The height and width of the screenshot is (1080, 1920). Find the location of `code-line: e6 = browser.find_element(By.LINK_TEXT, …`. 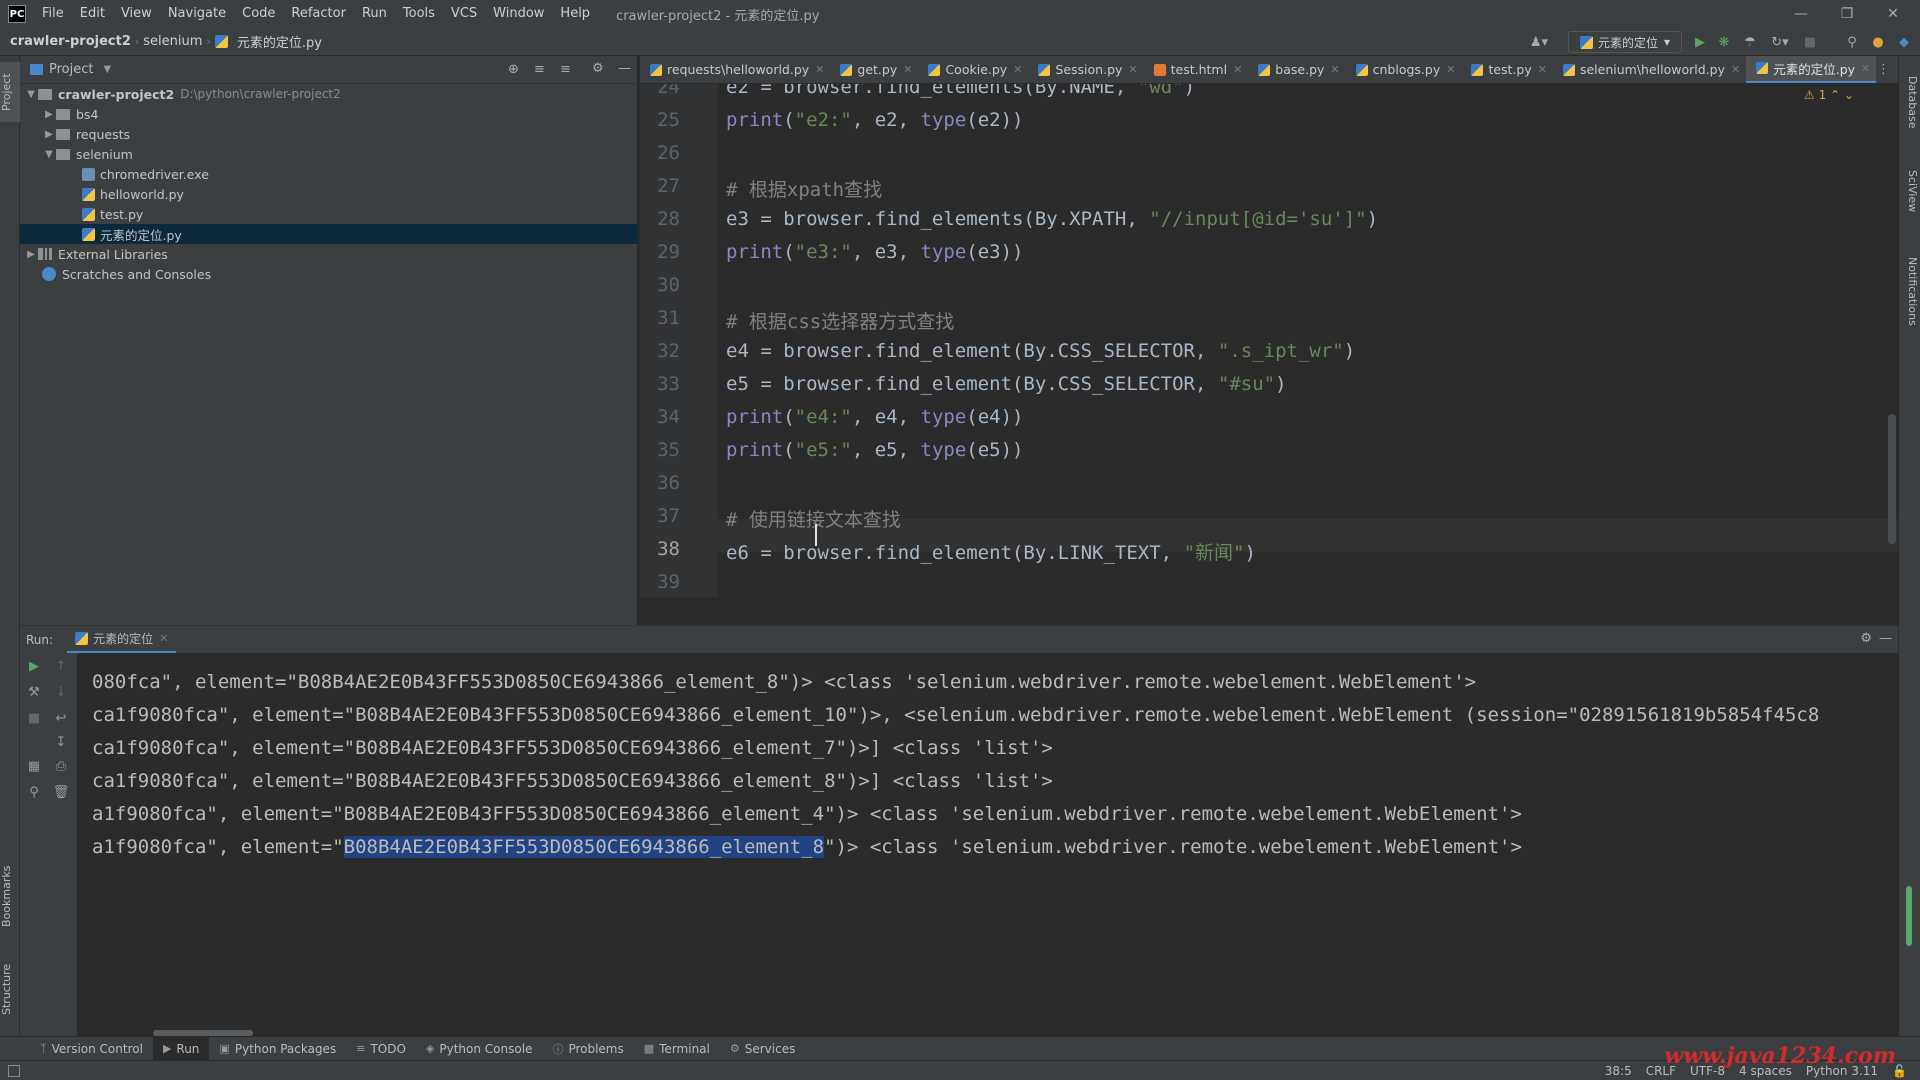

code-line: e6 = browser.find_element(By.LINK_TEXT, … is located at coordinates (991, 551).